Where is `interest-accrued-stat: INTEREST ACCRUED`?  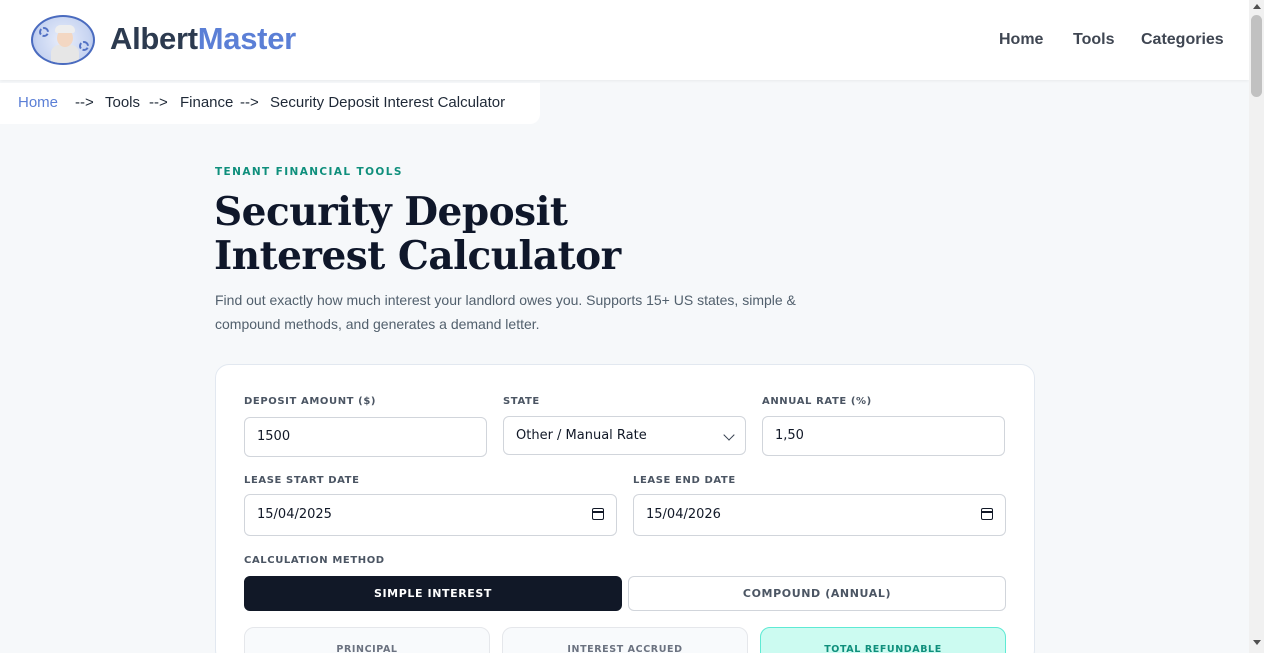
interest-accrued-stat: INTEREST ACCRUED is located at coordinates (625, 640).